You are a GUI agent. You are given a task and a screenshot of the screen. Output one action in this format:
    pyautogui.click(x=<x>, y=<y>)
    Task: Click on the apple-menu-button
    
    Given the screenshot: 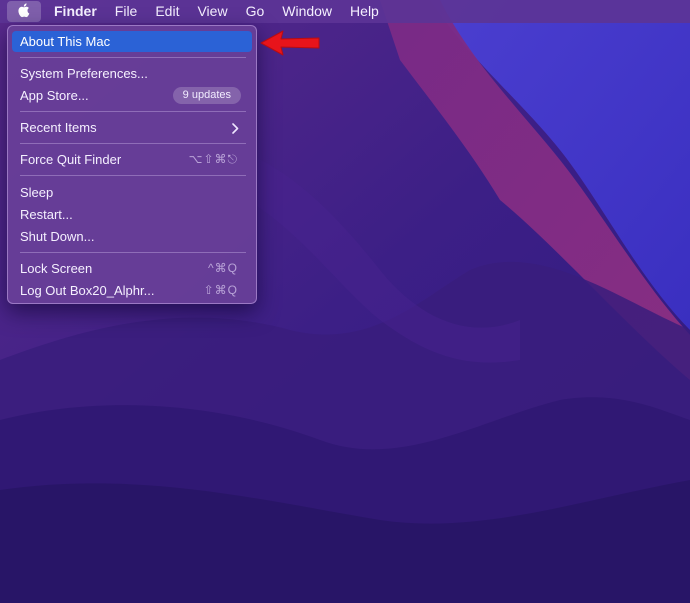 What is the action you would take?
    pyautogui.click(x=24, y=11)
    